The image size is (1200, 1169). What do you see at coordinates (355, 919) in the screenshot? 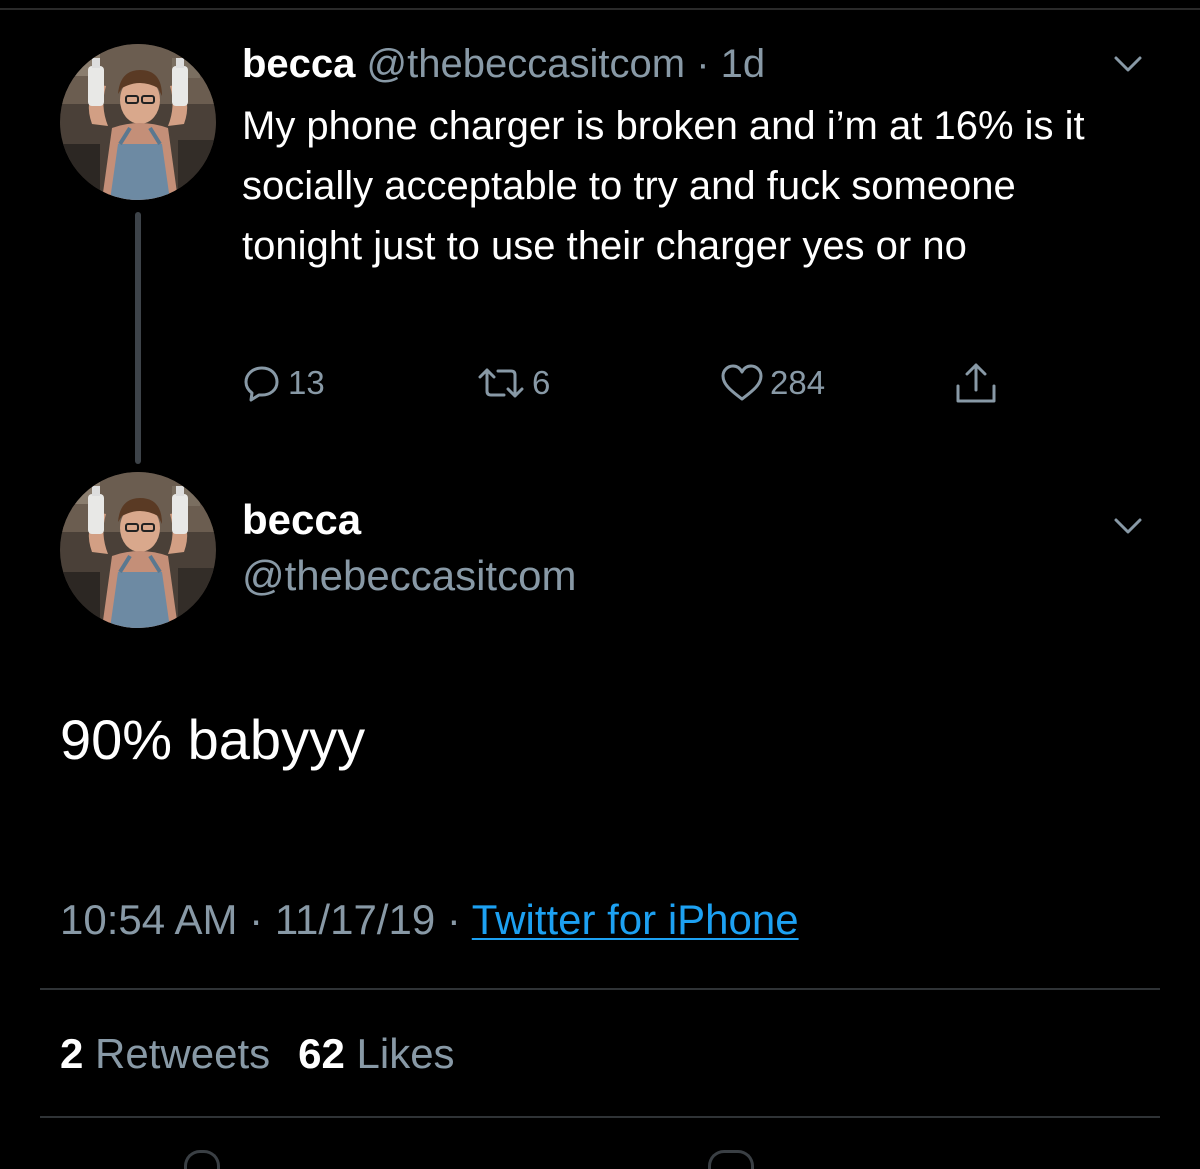
I see `tweet-date: 11/17/19` at bounding box center [355, 919].